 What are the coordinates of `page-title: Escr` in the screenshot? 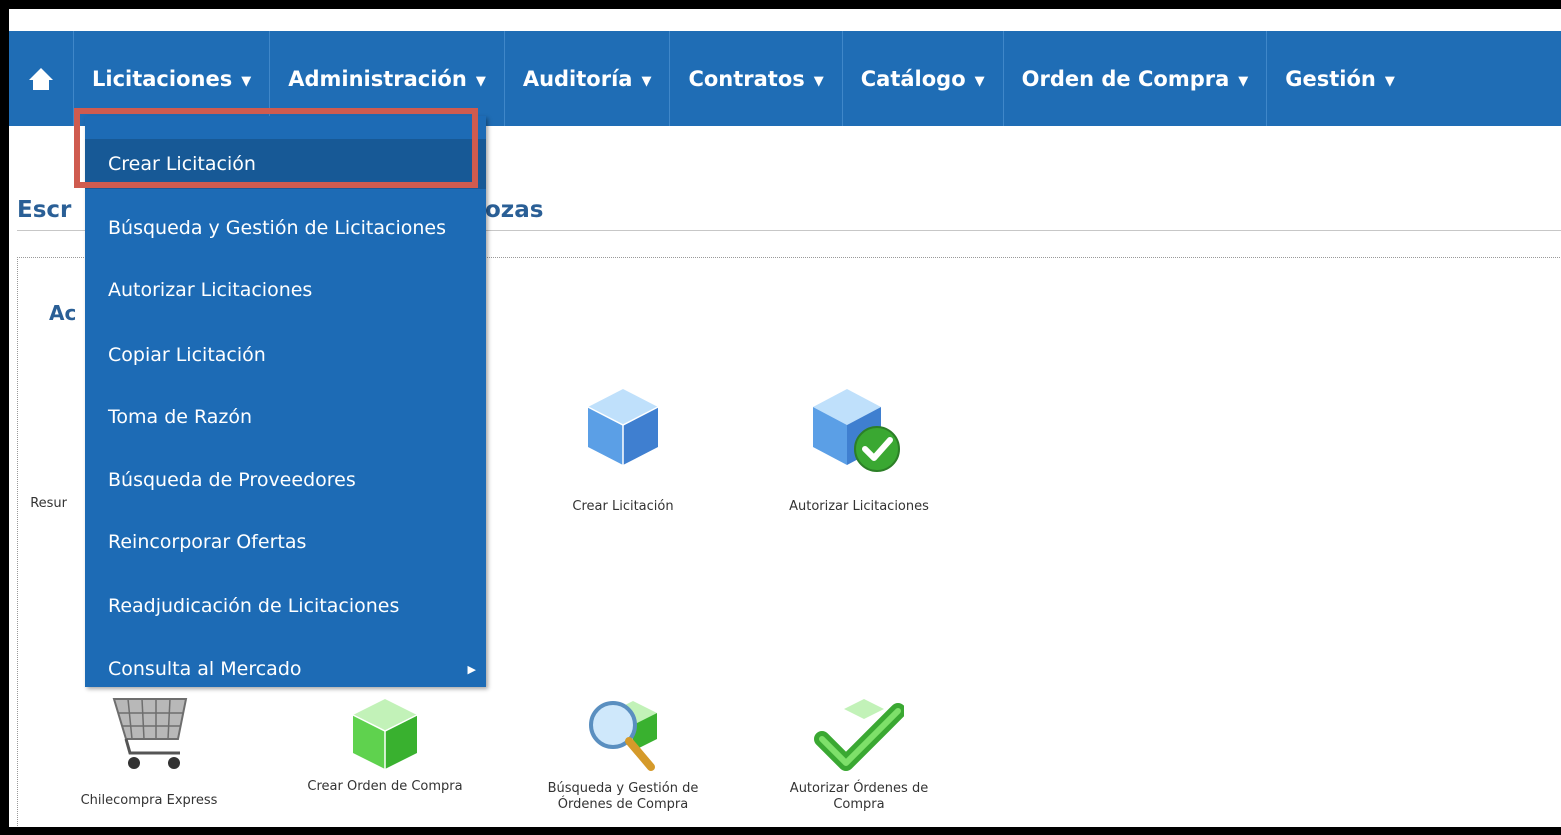 It's located at (44, 210).